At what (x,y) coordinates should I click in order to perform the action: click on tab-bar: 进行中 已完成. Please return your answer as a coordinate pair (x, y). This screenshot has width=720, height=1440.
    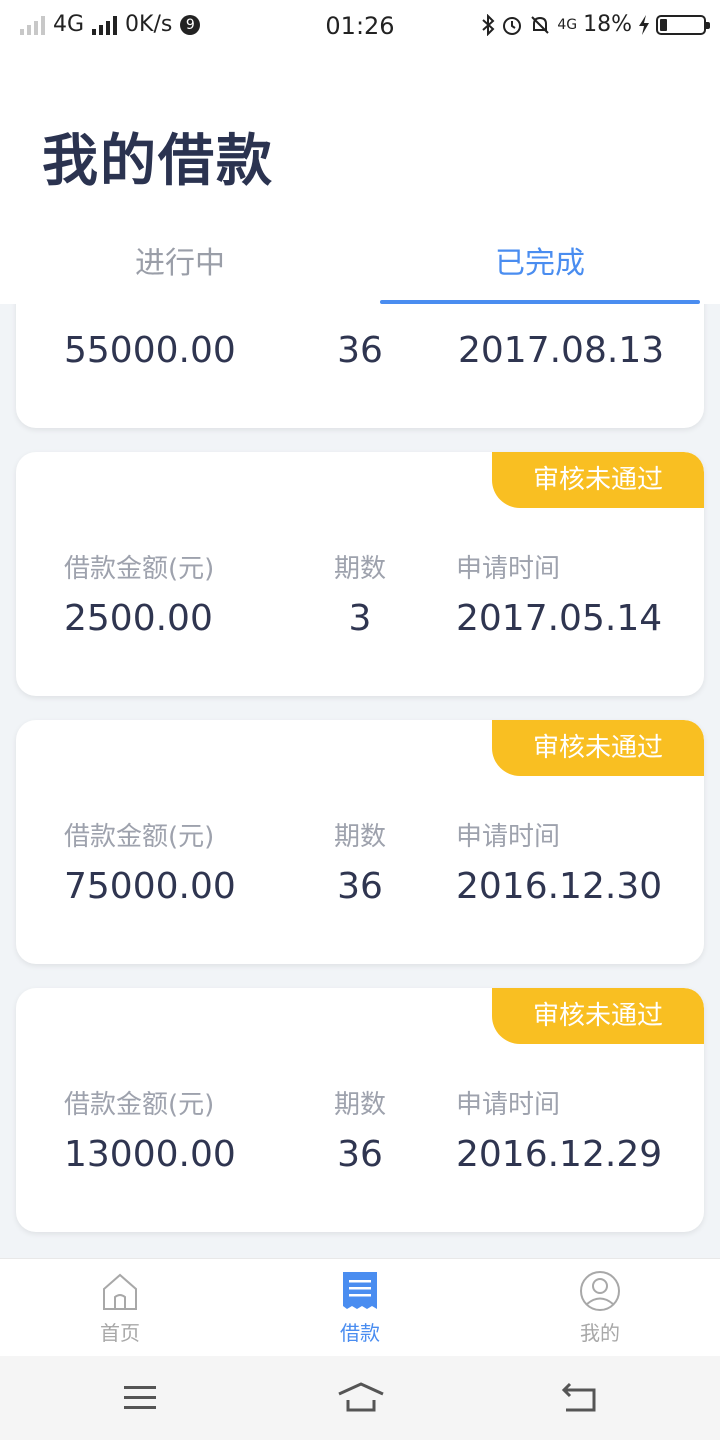
    Looking at the image, I should click on (360, 263).